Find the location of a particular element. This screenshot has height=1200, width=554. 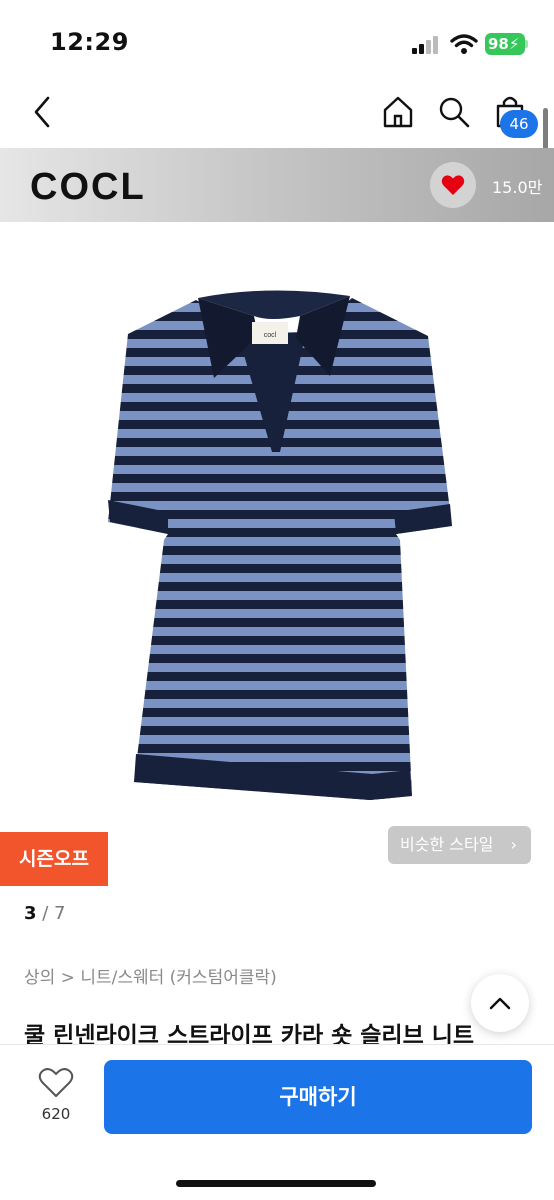

top-nav is located at coordinates (277, 114).